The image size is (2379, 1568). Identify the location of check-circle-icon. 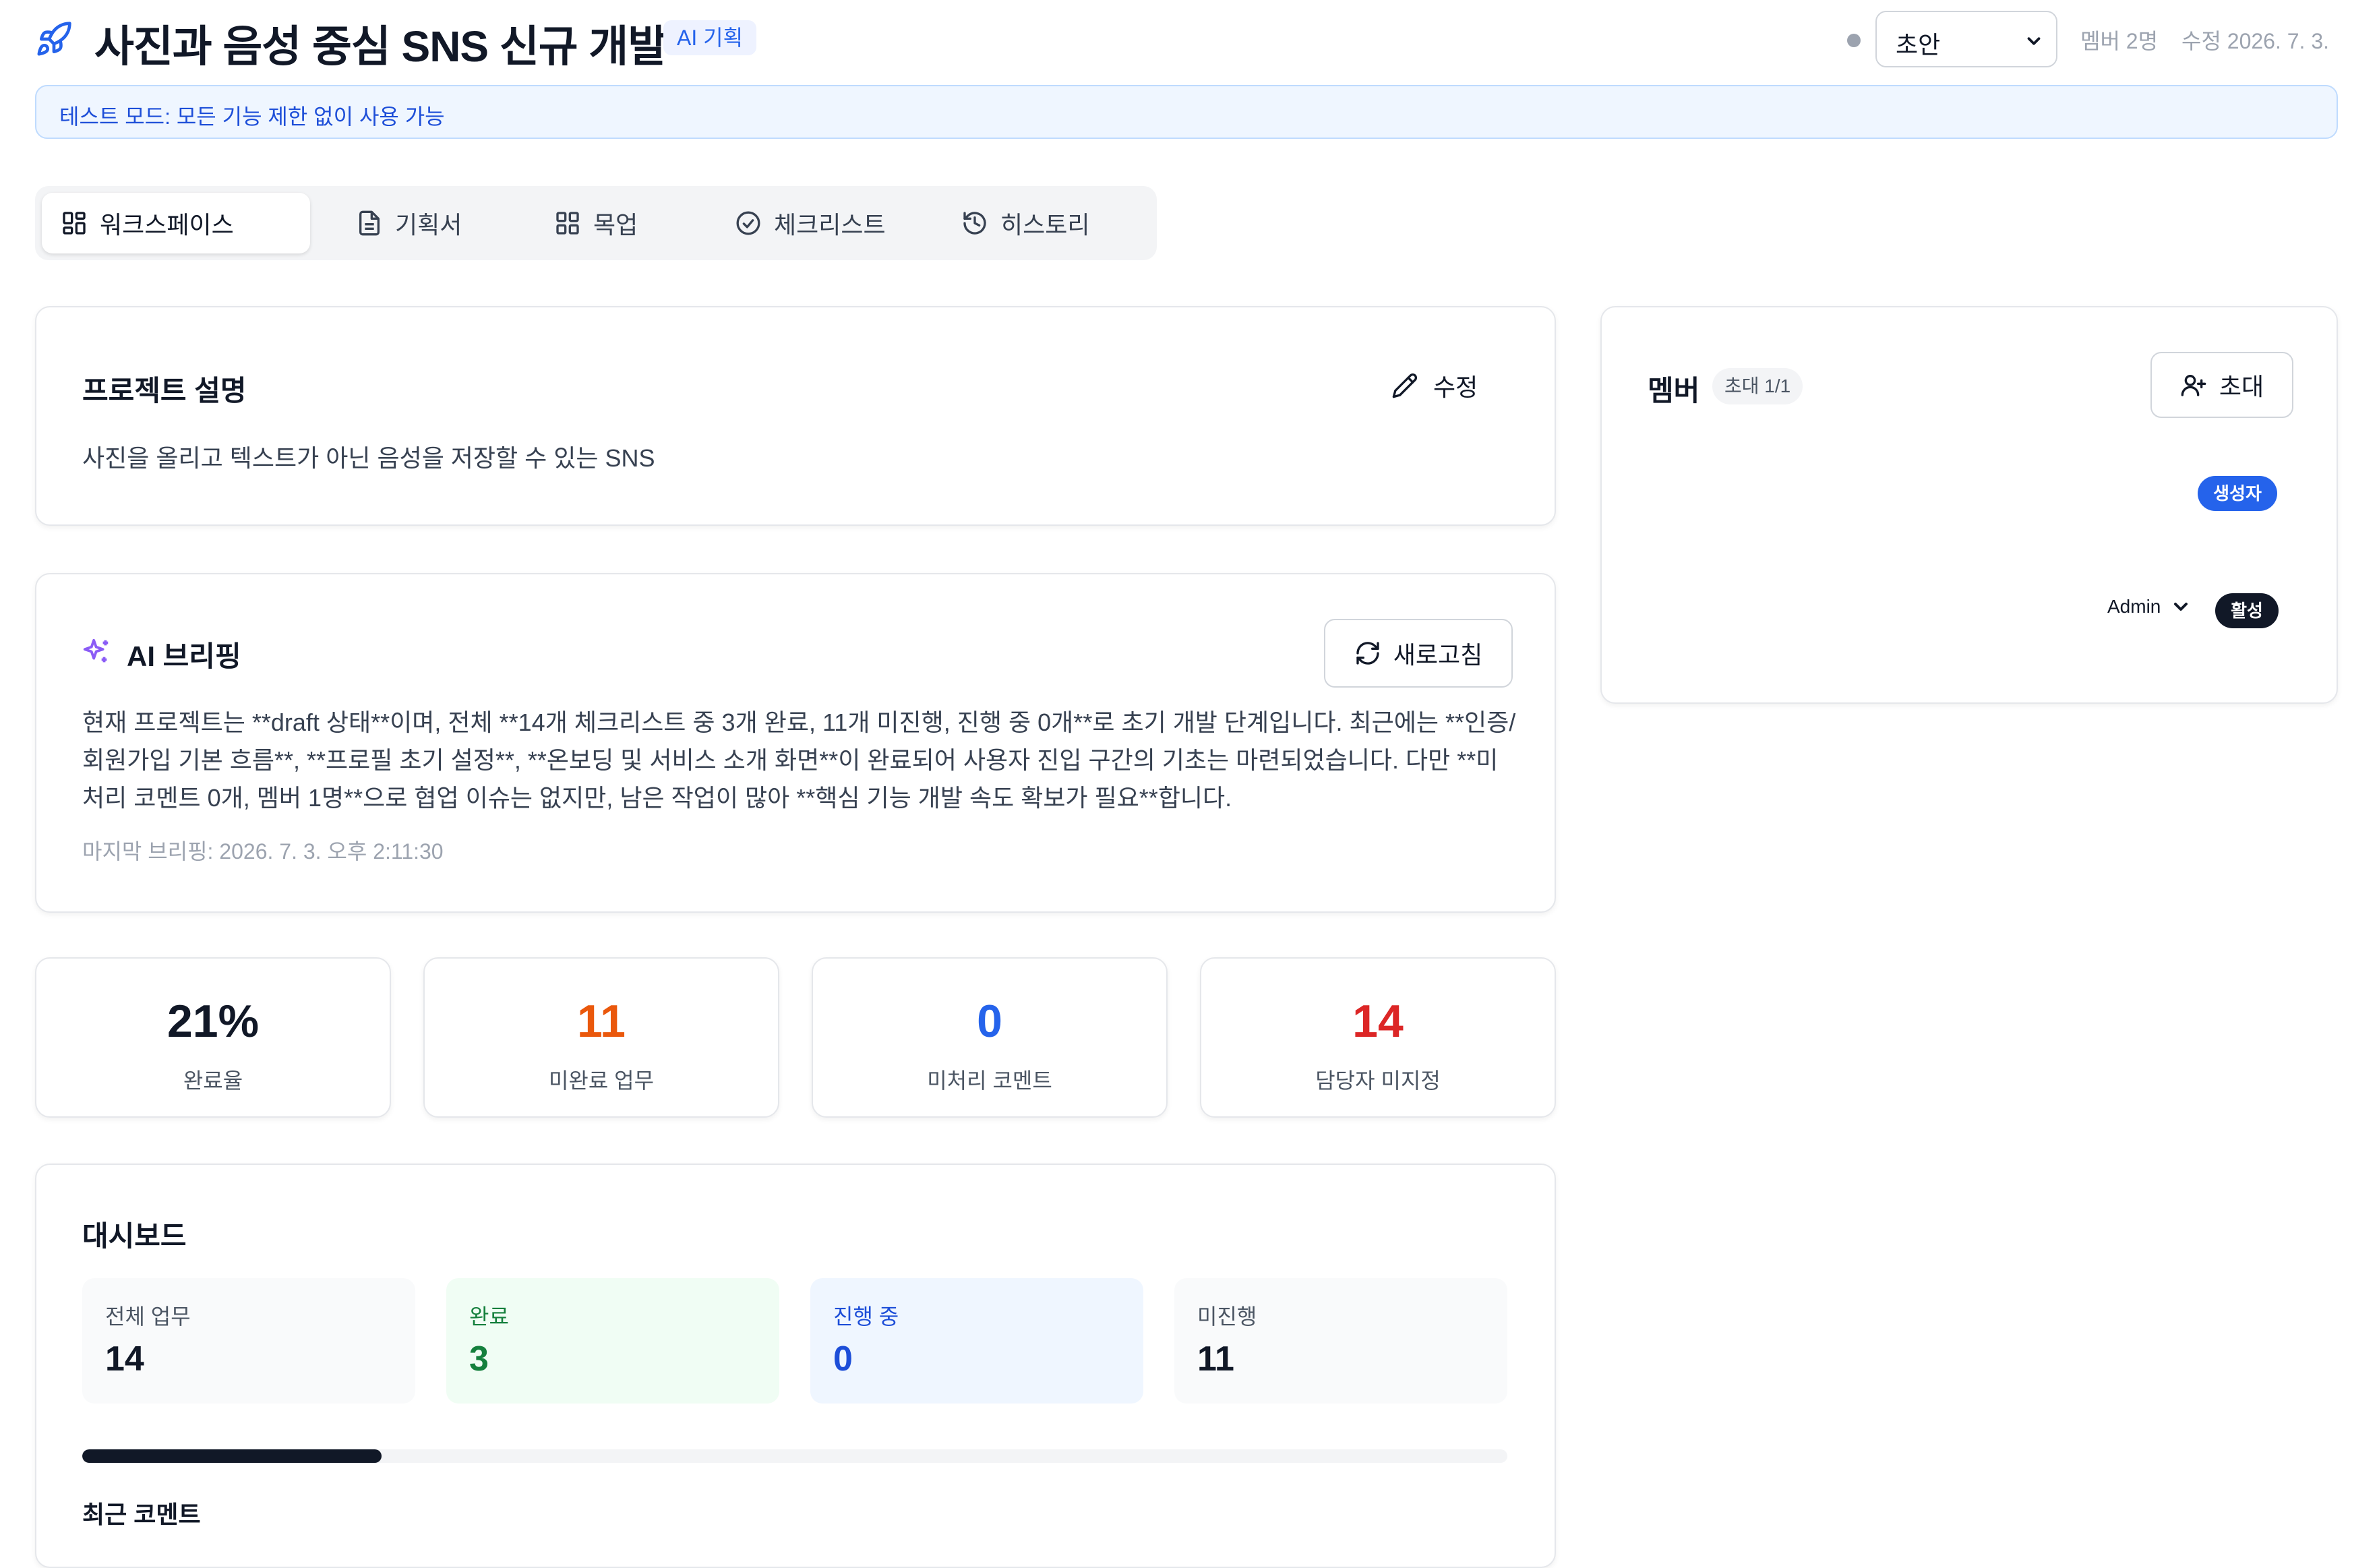
(748, 223).